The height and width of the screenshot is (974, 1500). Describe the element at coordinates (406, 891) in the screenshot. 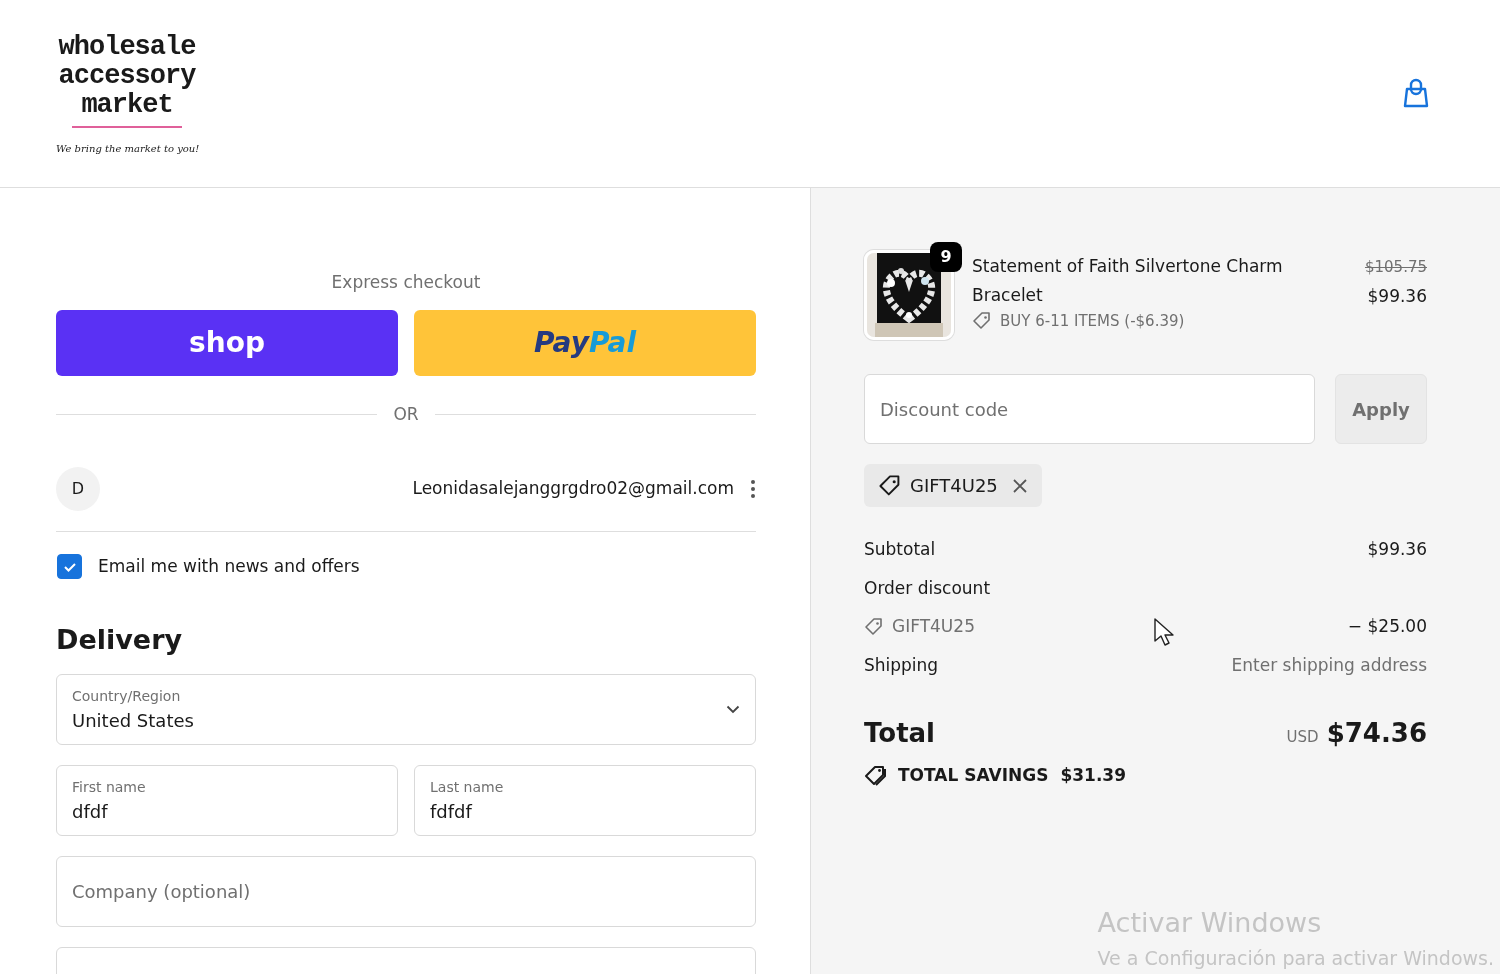

I see `input-field: Company (optional)` at that location.